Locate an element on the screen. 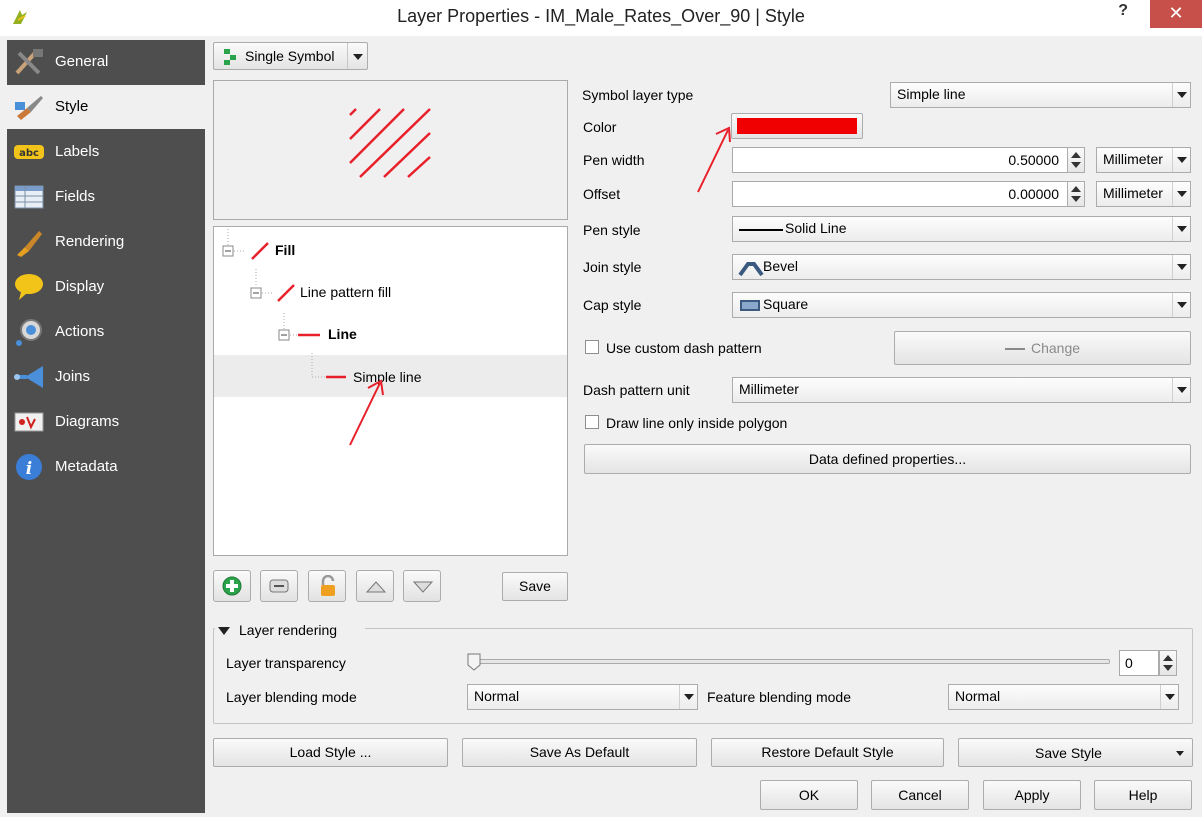 Image resolution: width=1202 pixels, height=817 pixels. change-label: Change is located at coordinates (1056, 348).